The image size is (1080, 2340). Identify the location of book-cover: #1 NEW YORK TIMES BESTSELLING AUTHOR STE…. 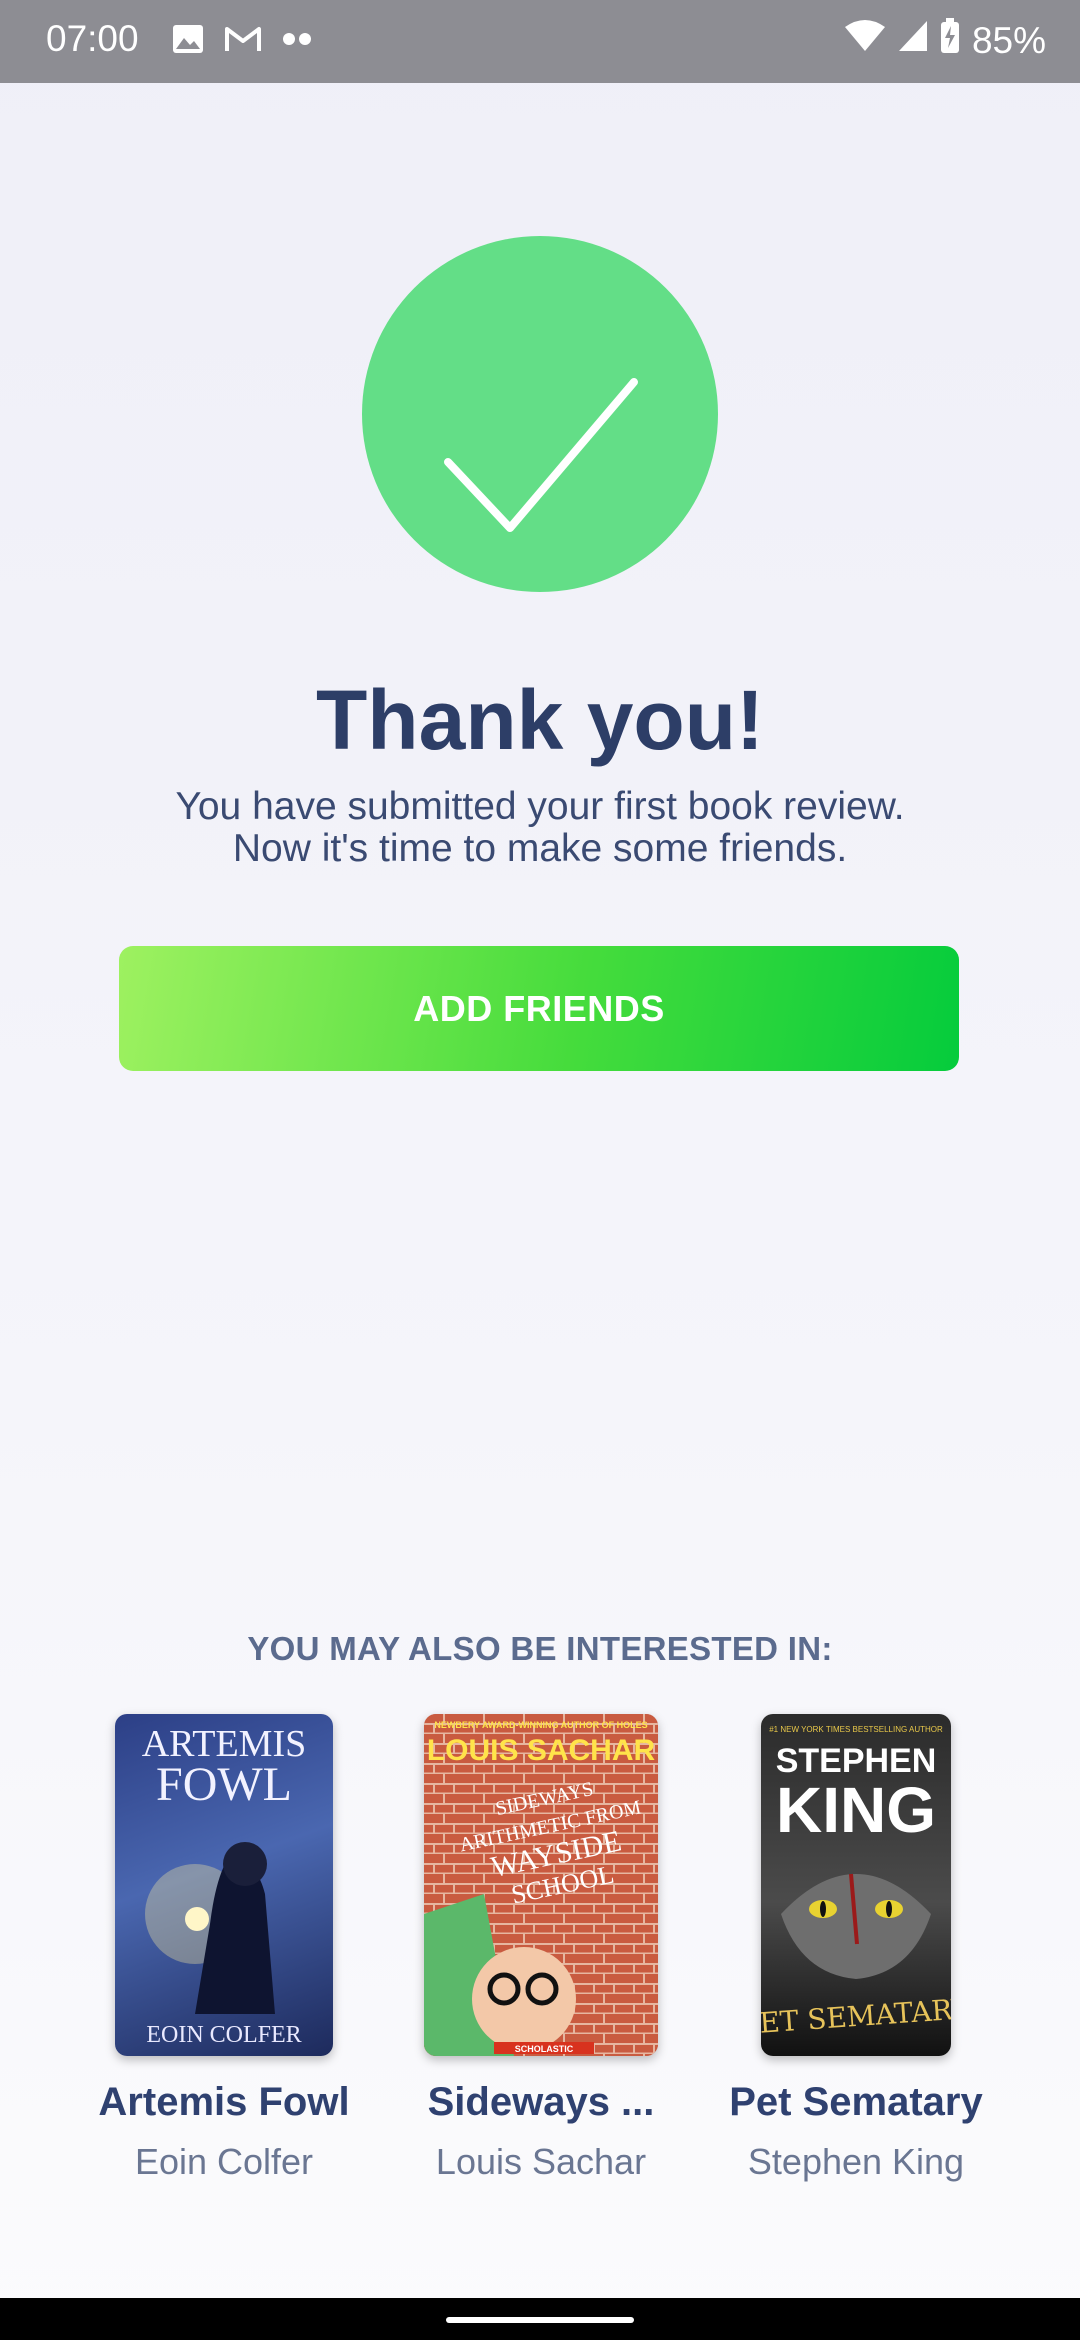
(856, 1885).